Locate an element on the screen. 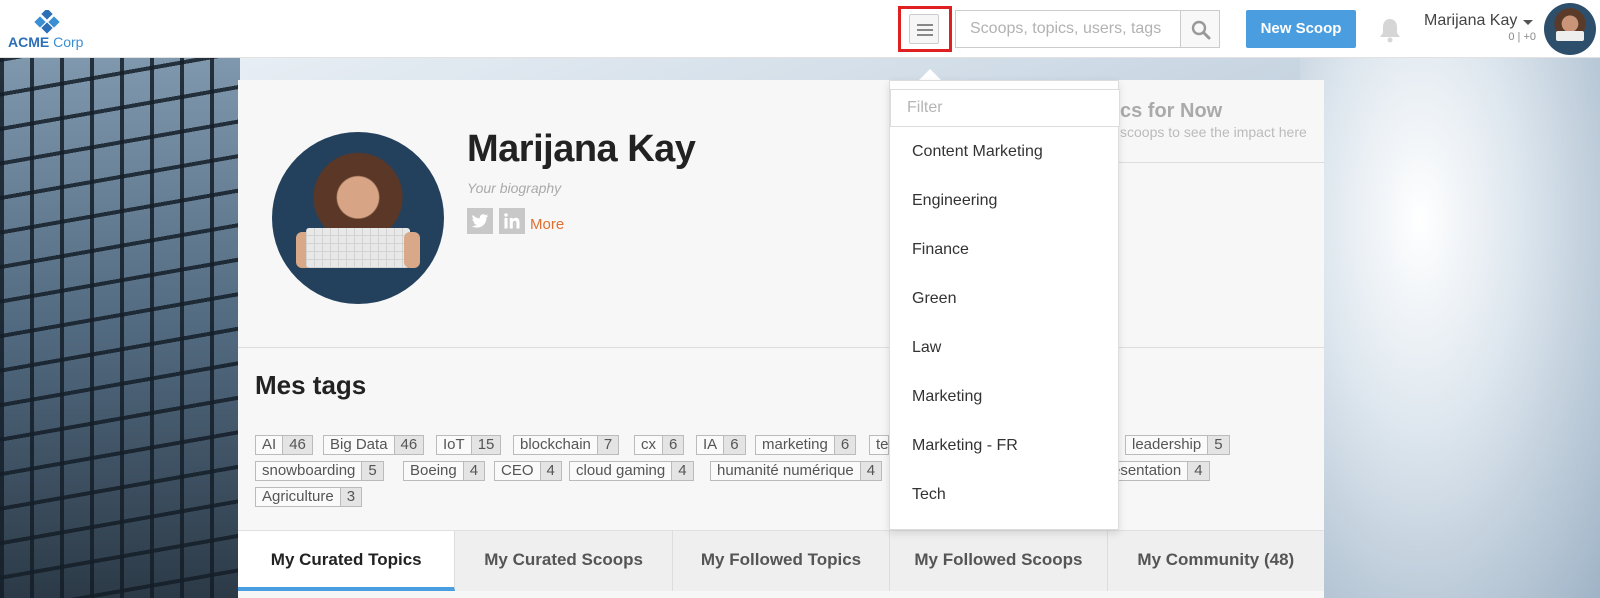  tag-count: 15 is located at coordinates (485, 445).